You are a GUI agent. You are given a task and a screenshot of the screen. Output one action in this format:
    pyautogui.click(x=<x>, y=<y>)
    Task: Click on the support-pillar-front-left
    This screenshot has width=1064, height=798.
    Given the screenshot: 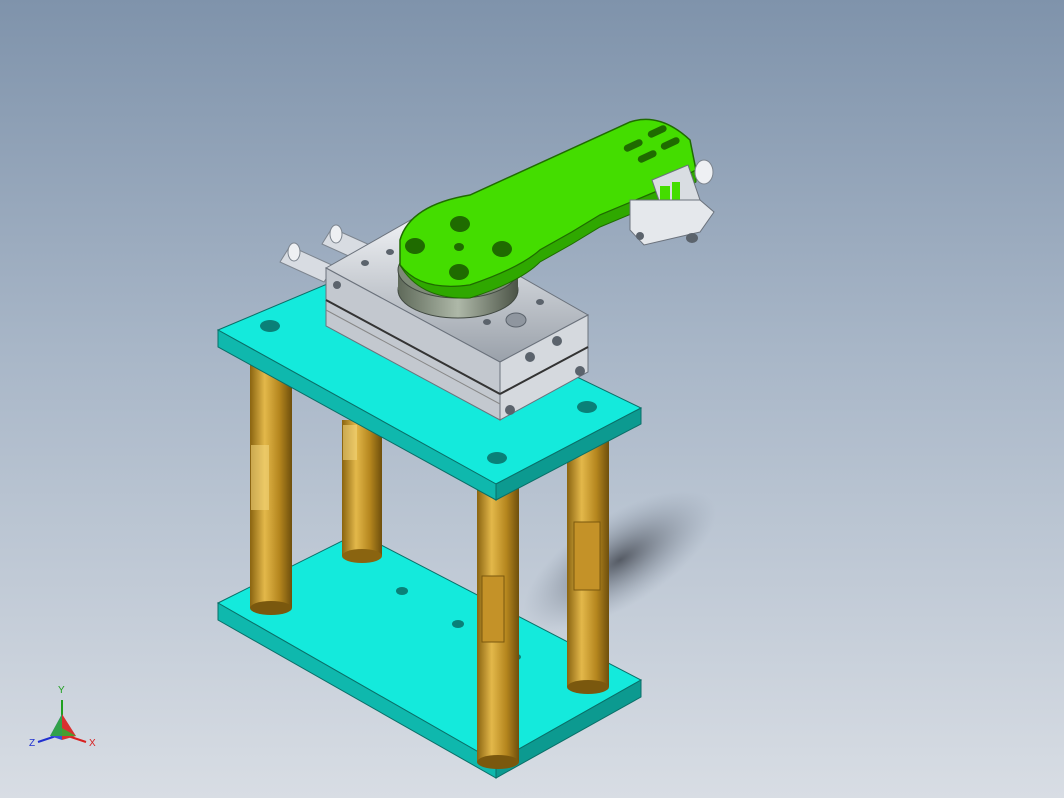 What is the action you would take?
    pyautogui.click(x=271, y=487)
    